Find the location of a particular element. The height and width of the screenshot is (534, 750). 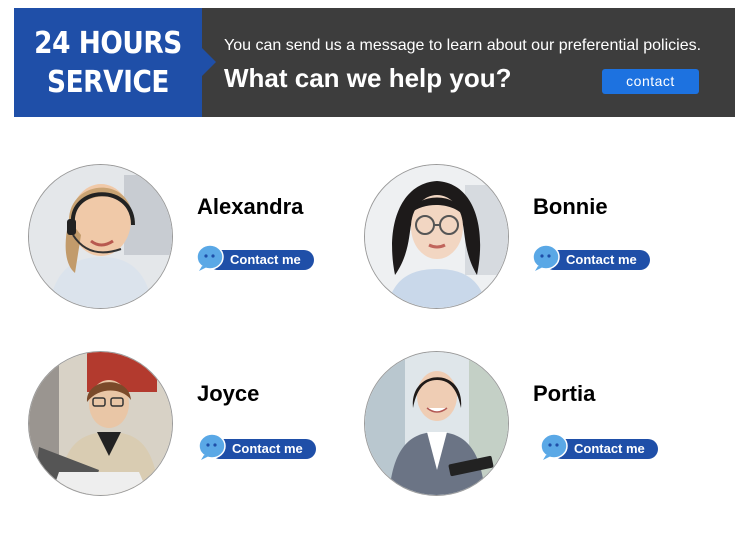

agent-card: Portia Contact me is located at coordinates (514, 426).